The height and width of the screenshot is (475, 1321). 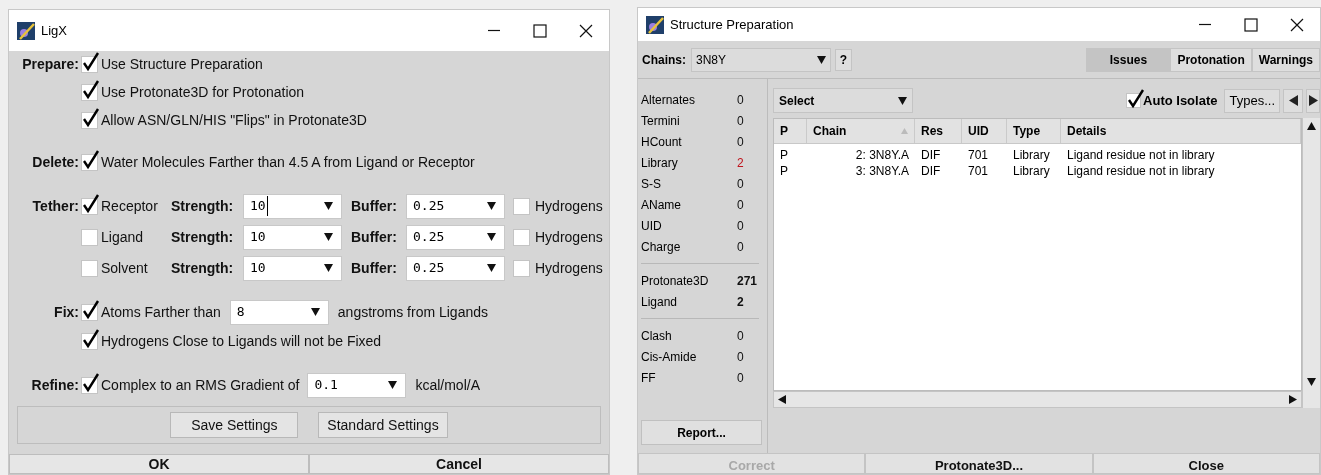 I want to click on section-label: Tether:, so click(x=55, y=206).